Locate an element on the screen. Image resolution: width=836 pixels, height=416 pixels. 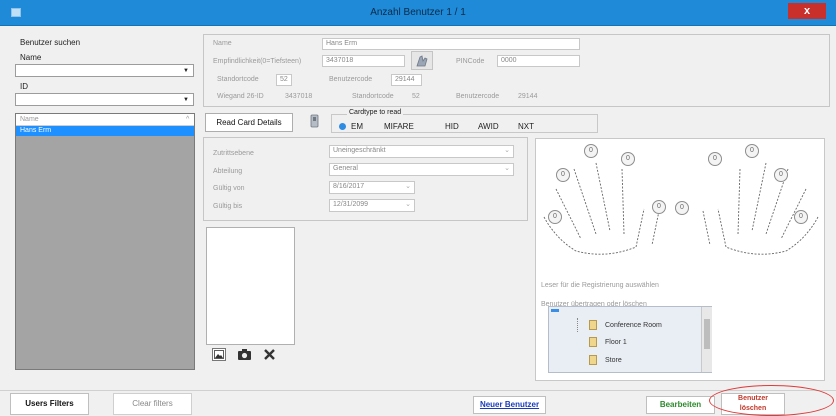
user-name-label: Name is located at coordinates (222, 43).